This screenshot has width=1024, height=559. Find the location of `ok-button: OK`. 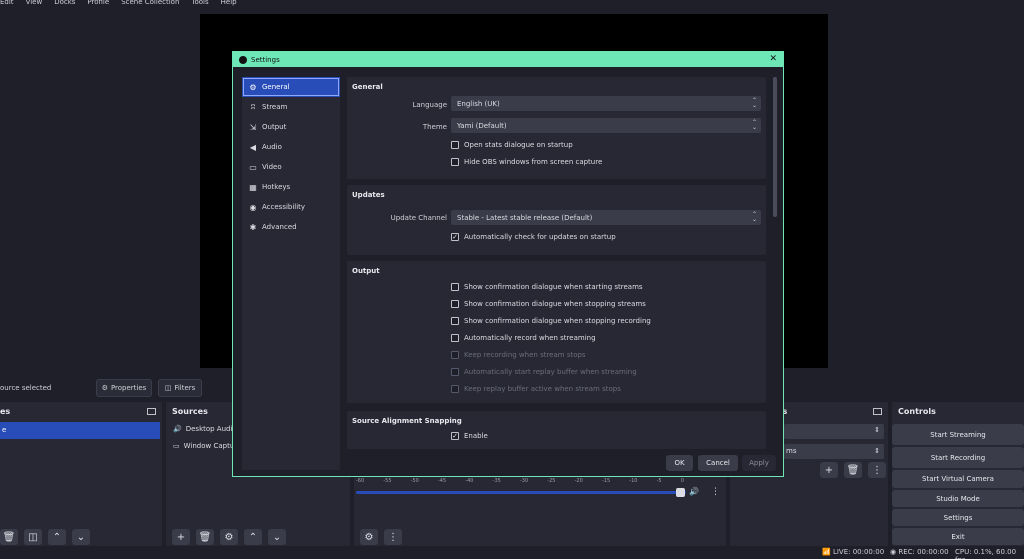

ok-button: OK is located at coordinates (679, 463).